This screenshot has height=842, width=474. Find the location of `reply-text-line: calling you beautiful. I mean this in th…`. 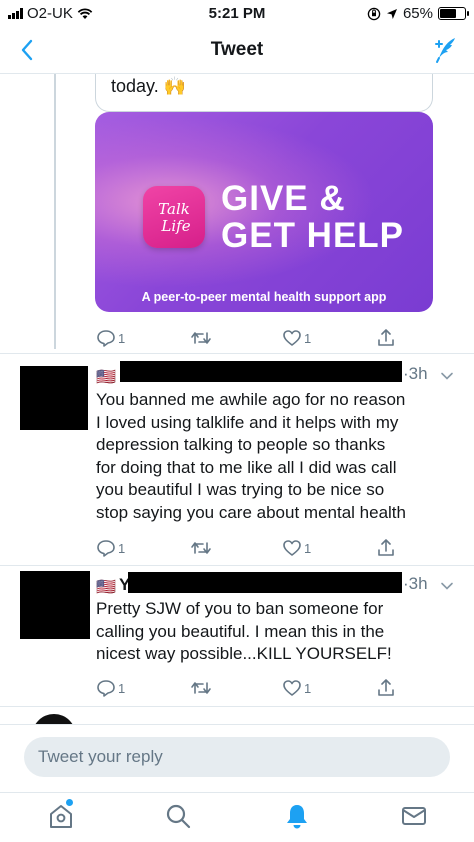

reply-text-line: calling you beautiful. I mean this in th… is located at coordinates (240, 631).